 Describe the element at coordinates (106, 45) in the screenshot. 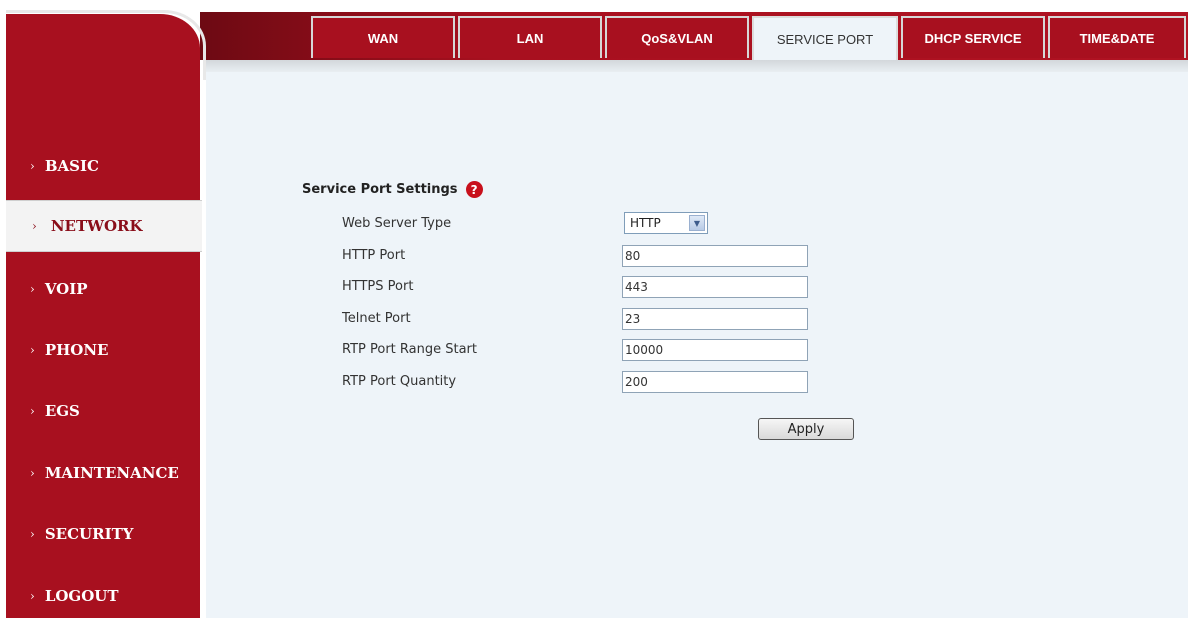

I see `sidebar-top-curve` at that location.